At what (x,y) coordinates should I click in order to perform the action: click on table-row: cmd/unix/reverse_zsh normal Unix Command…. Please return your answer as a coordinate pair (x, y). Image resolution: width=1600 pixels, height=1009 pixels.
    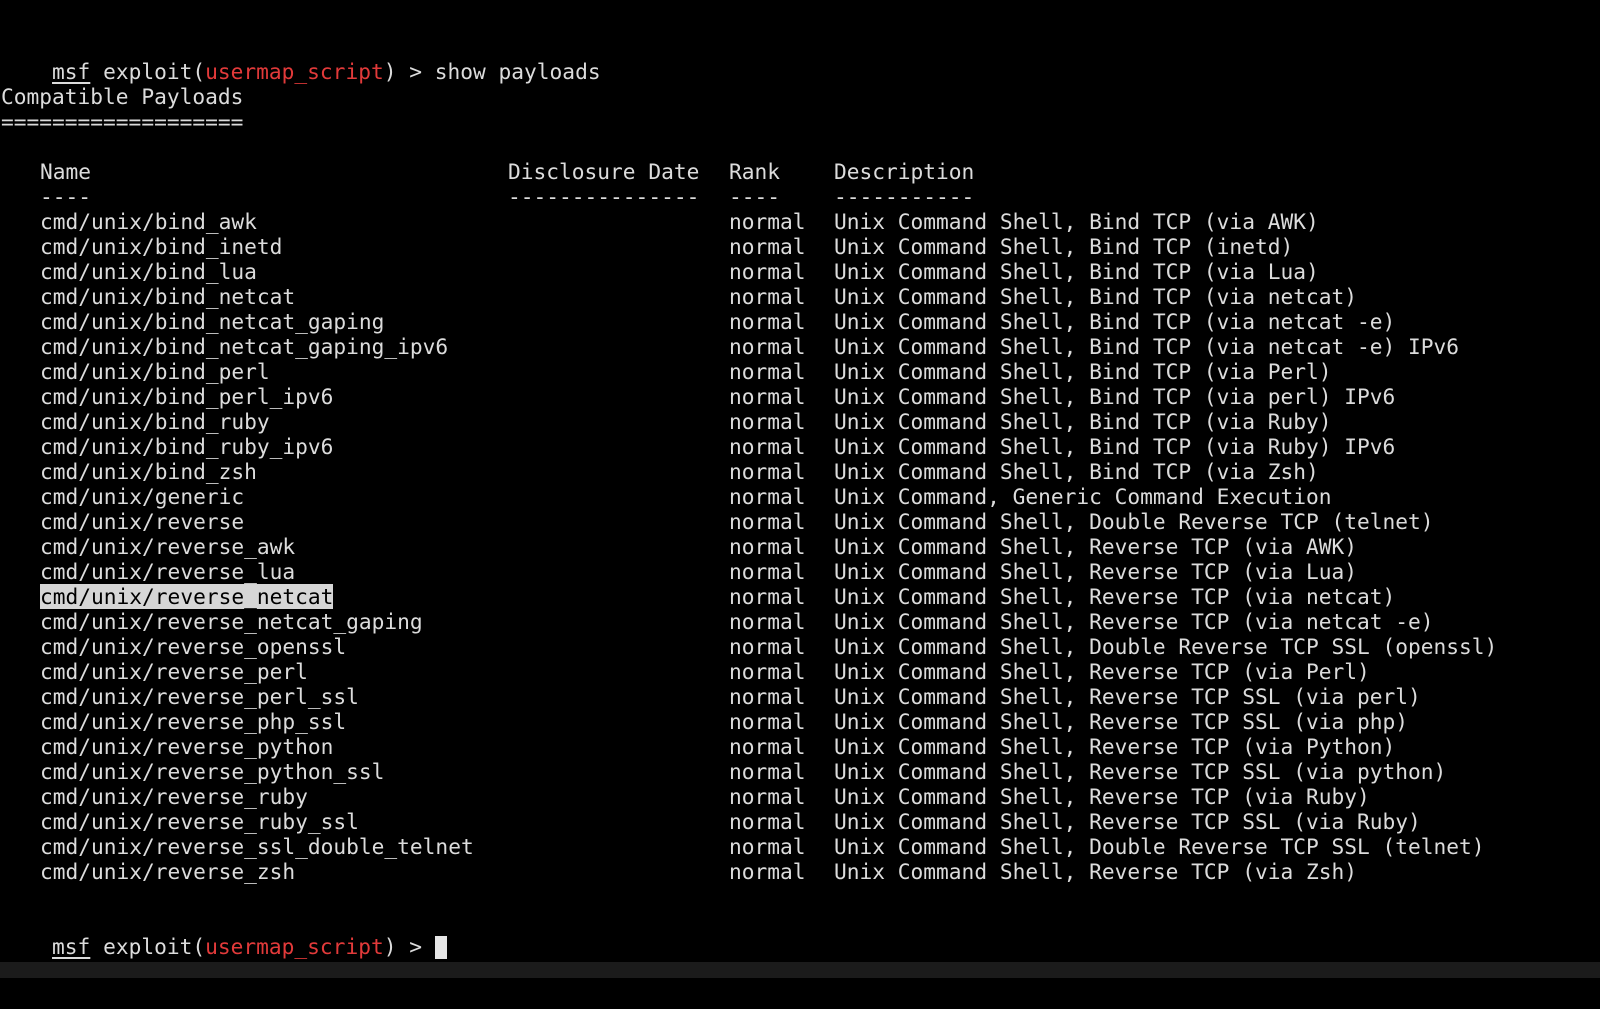
    Looking at the image, I should click on (796, 871).